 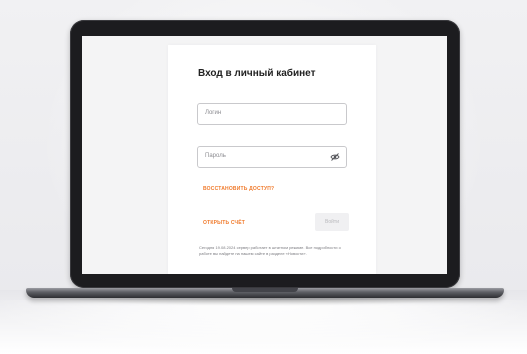 I want to click on eye-slash-icon, so click(x=335, y=157).